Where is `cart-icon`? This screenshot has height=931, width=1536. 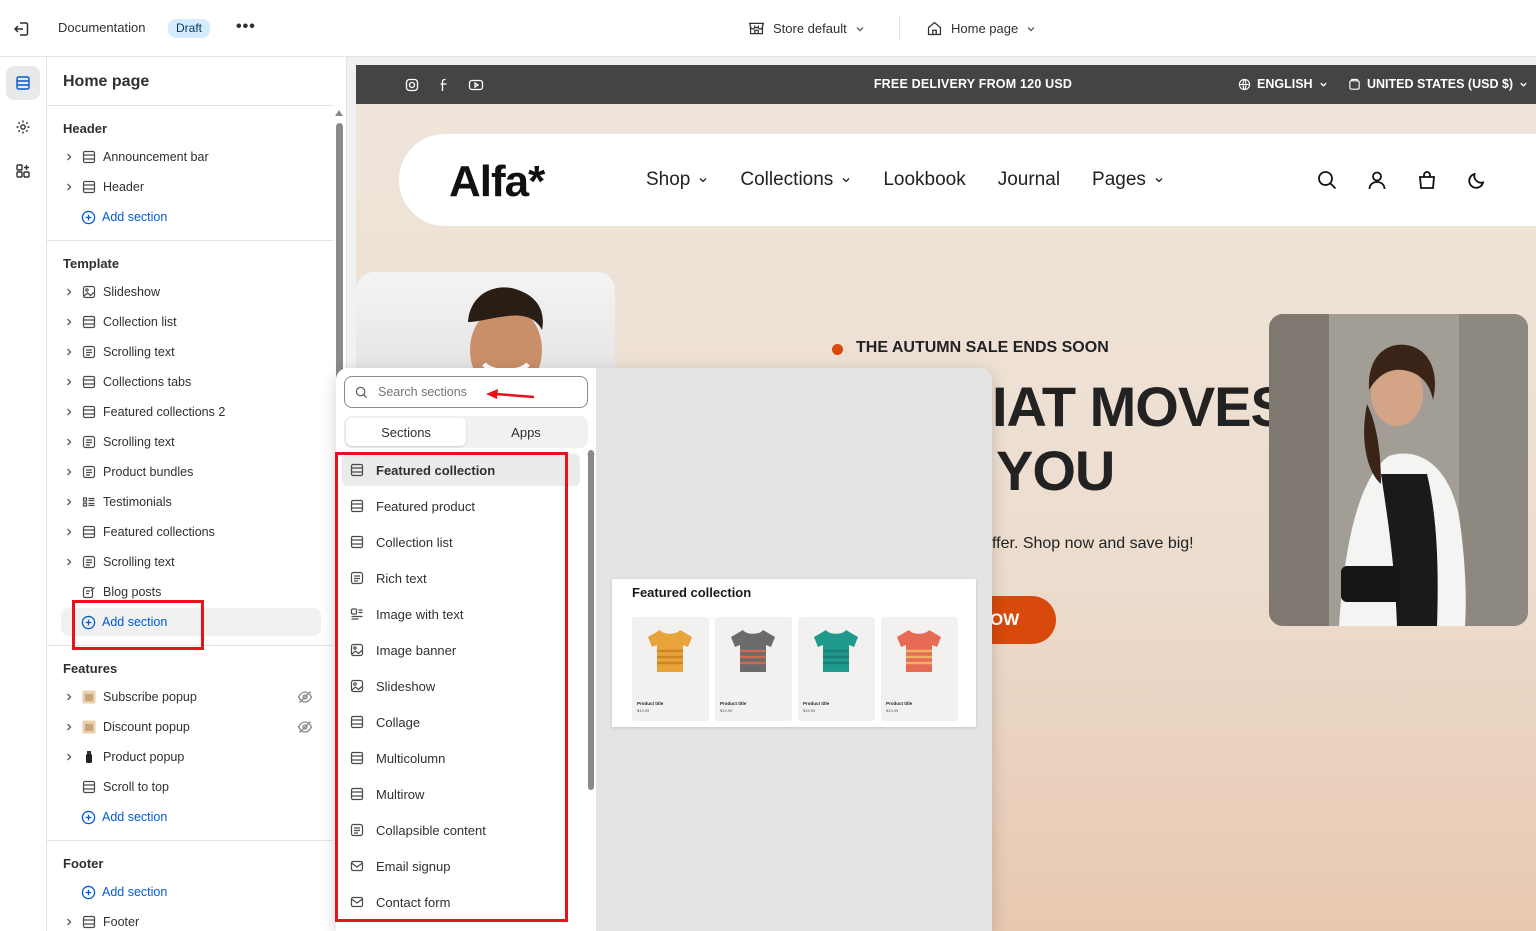 cart-icon is located at coordinates (1427, 180).